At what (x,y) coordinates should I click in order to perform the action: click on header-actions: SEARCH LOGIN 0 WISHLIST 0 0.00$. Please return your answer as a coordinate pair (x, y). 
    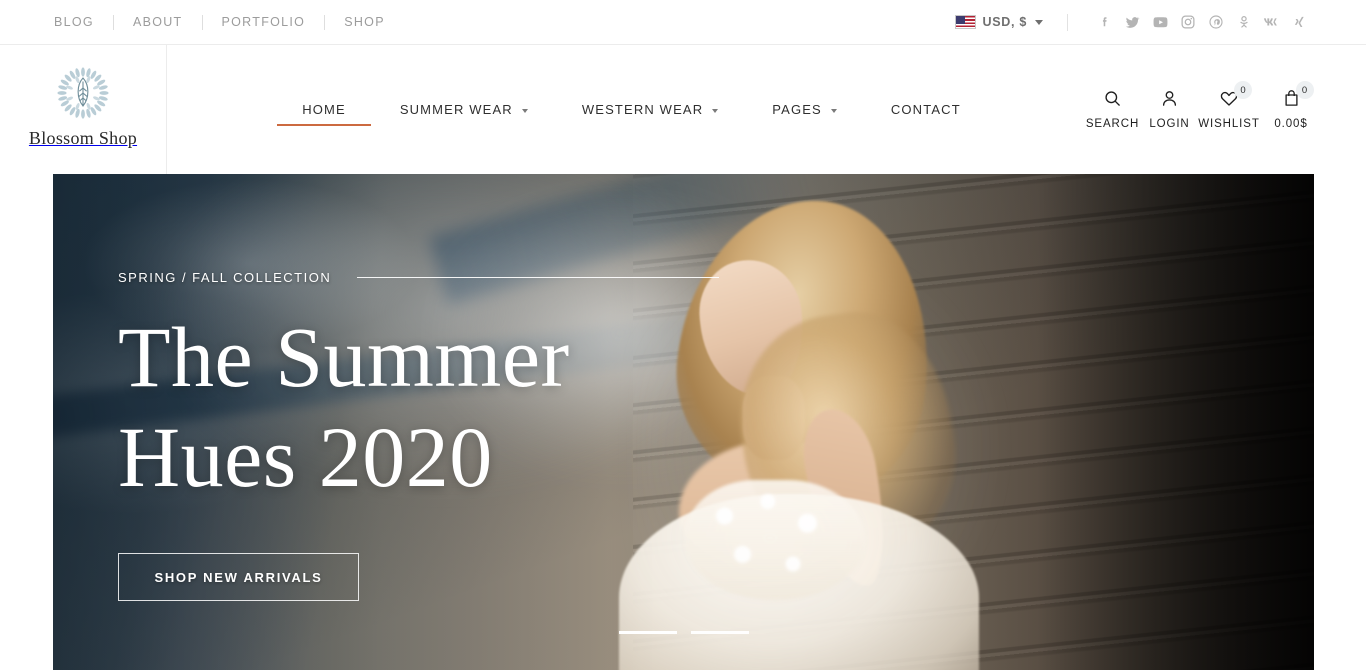
    Looking at the image, I should click on (1225, 109).